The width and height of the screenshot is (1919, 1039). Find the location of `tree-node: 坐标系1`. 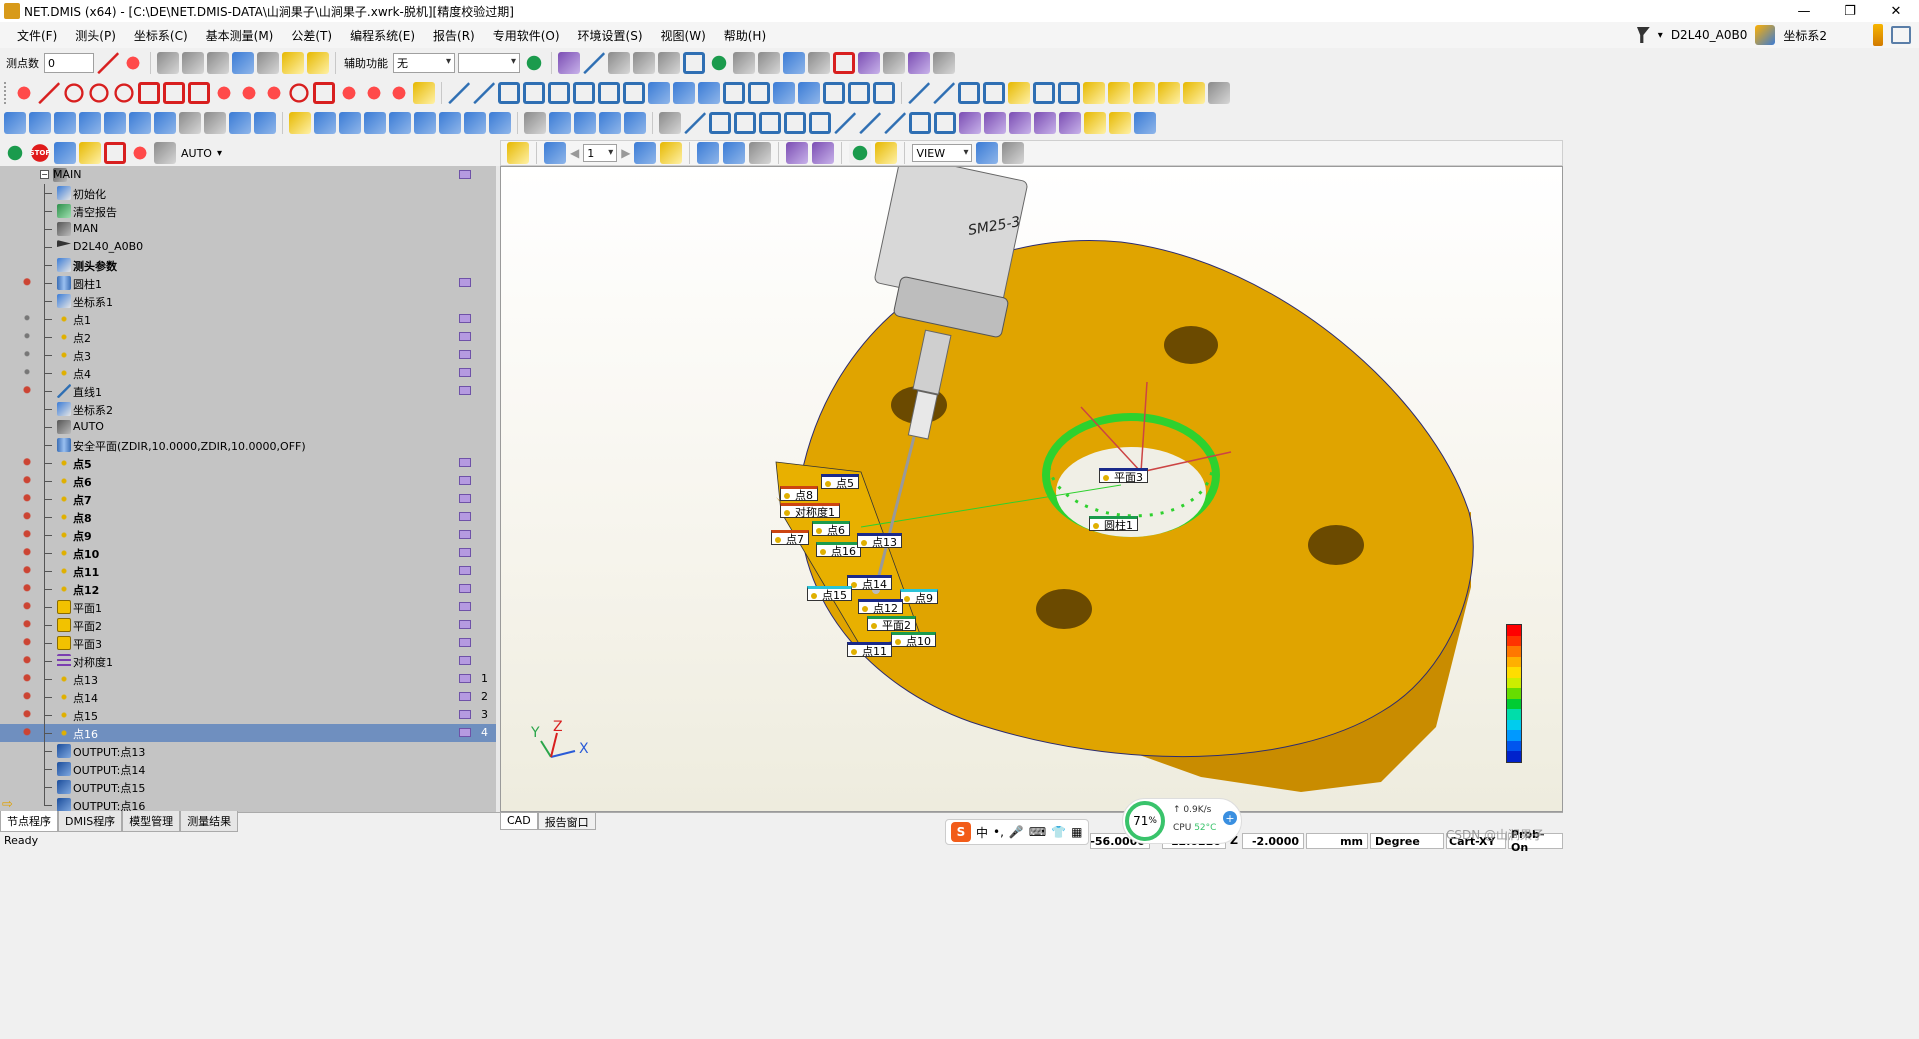

tree-node: 坐标系1 is located at coordinates (248, 301).